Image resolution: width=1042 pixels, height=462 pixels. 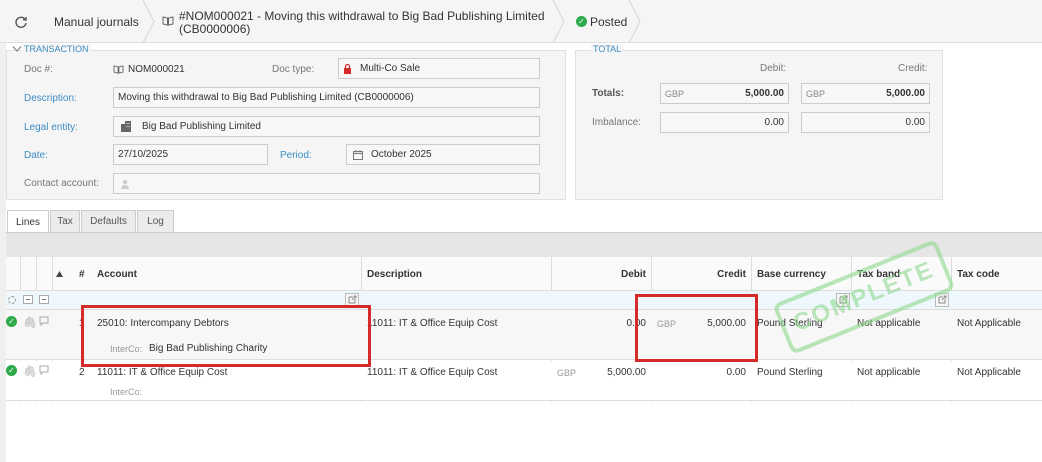 I want to click on breadcrumb-record-title-line2: (CB0000006), so click(x=215, y=29).